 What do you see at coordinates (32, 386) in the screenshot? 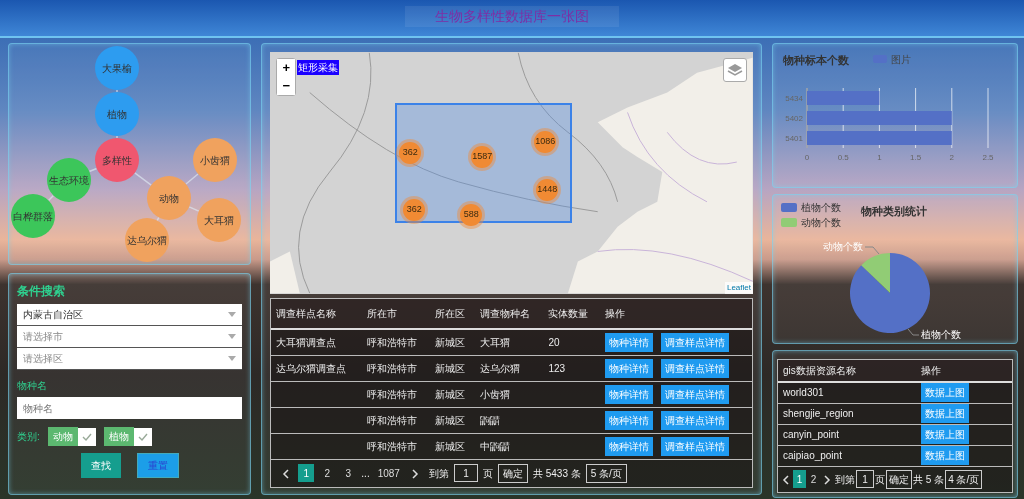
I see `field-label: 物种名` at bounding box center [32, 386].